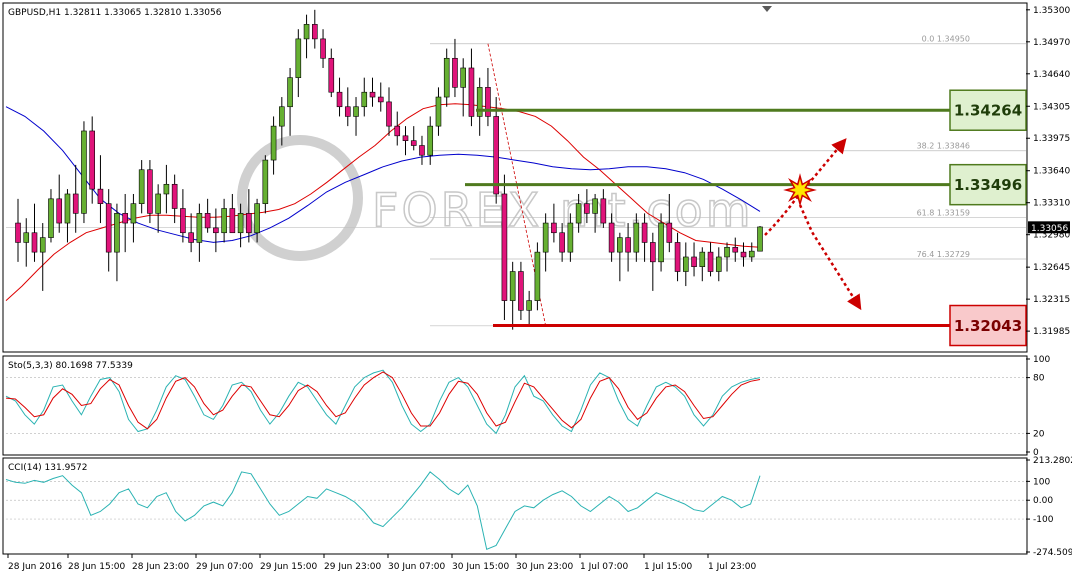 This screenshot has width=1072, height=579. What do you see at coordinates (96, 567) in the screenshot?
I see `x-tick-label: 28 Jun 15:00` at bounding box center [96, 567].